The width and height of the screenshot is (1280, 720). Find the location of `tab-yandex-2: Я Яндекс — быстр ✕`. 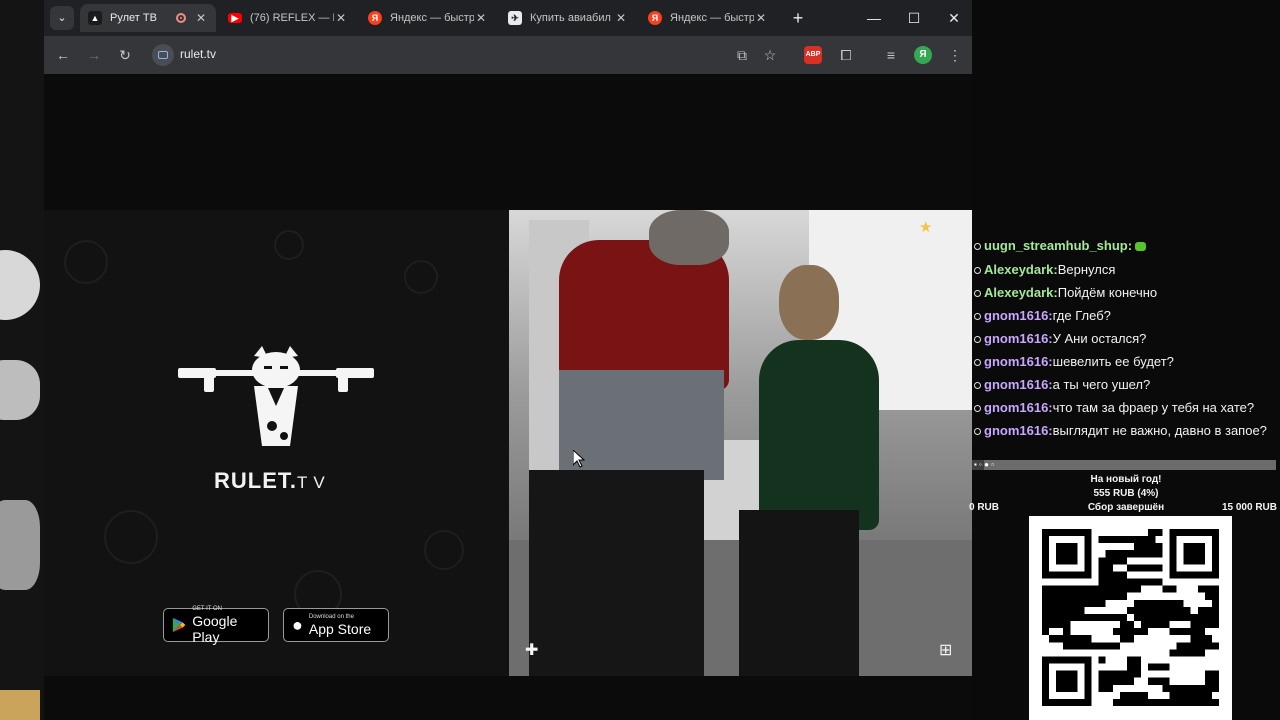

tab-yandex-2: Я Яндекс — быстр ✕ is located at coordinates (708, 18).